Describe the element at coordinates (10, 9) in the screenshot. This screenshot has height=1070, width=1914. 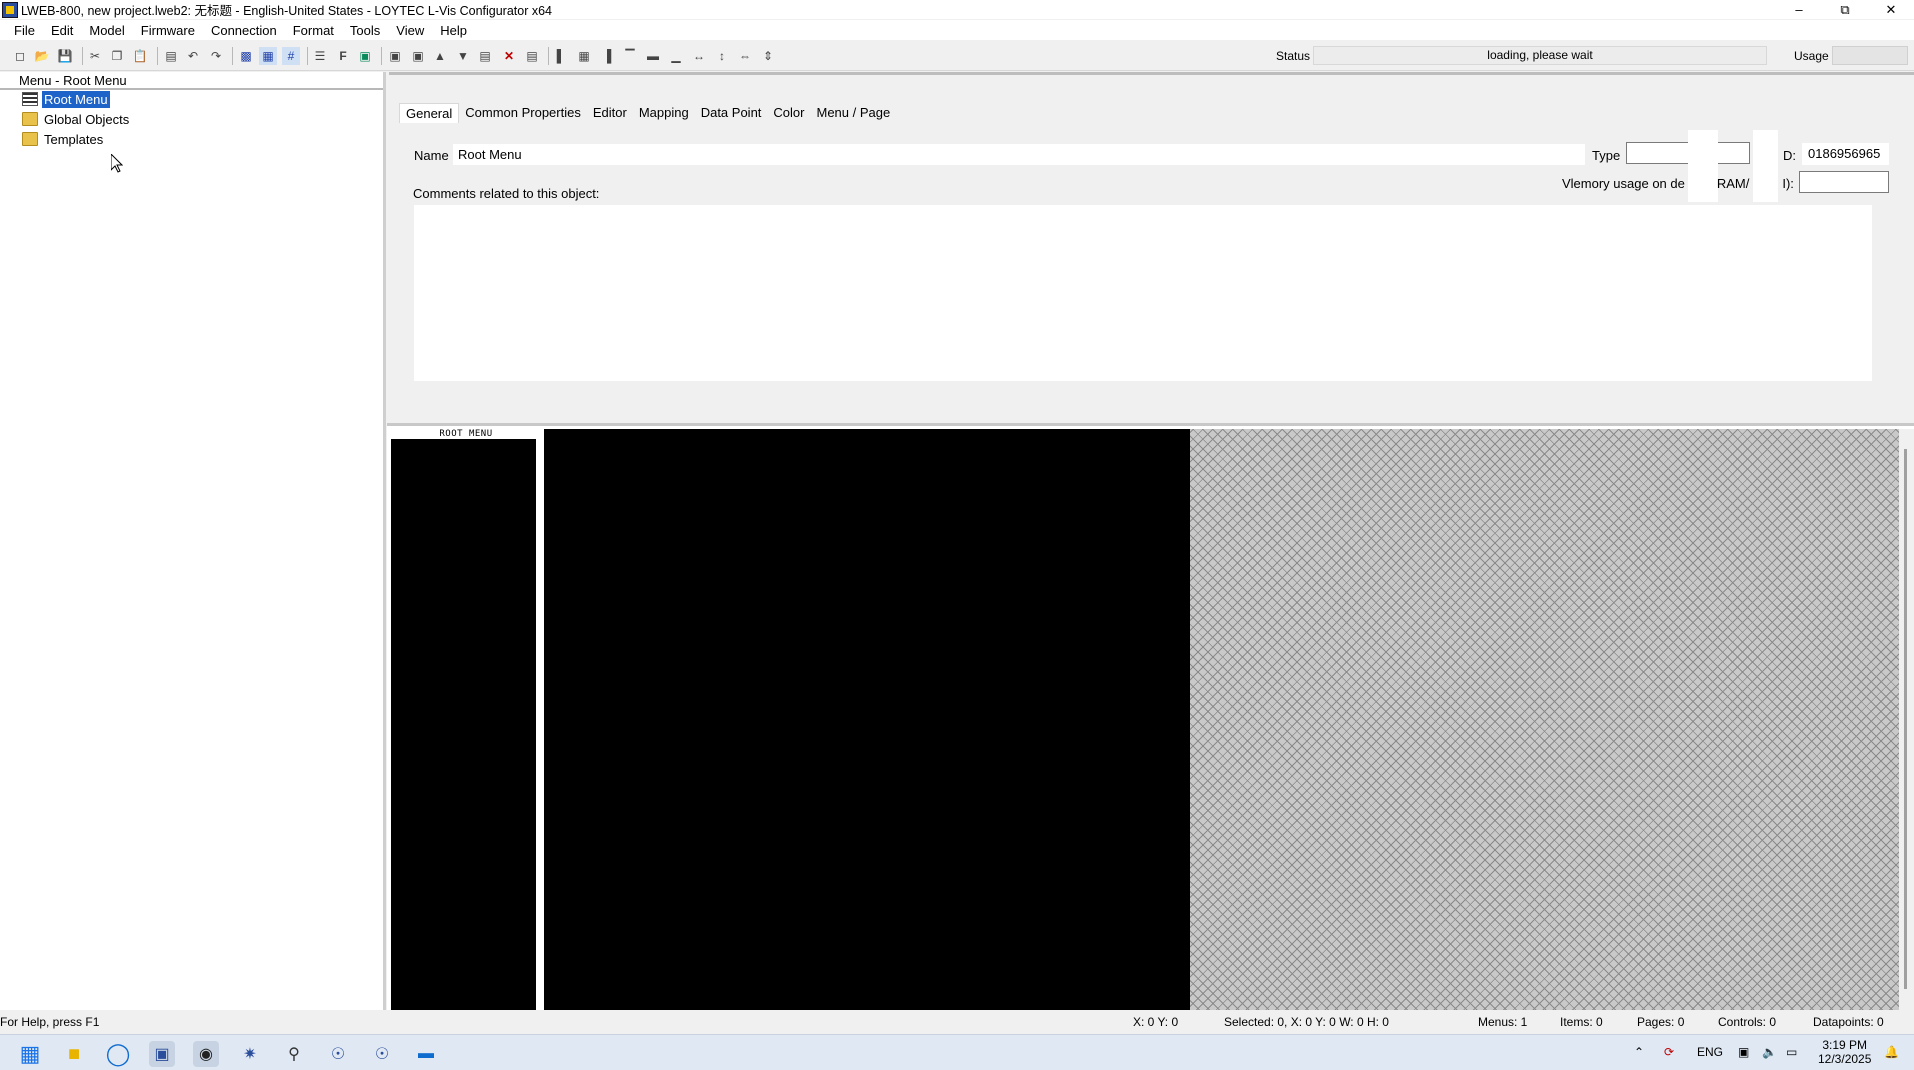
I see `app-icon` at that location.